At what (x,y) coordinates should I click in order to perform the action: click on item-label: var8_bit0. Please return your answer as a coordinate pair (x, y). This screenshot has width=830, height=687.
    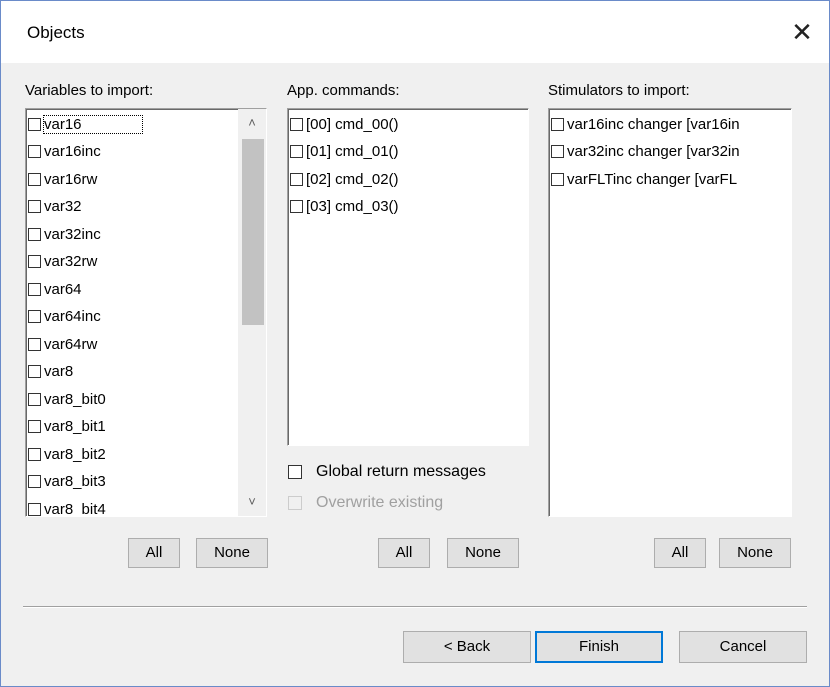
    Looking at the image, I should click on (75, 399).